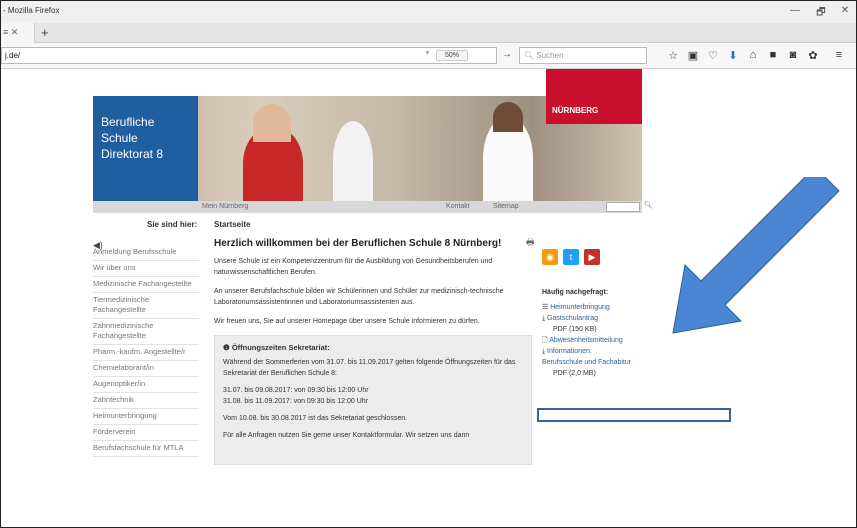 Image resolution: width=857 pixels, height=528 pixels. What do you see at coordinates (586, 340) in the screenshot?
I see `link-text: Abwesenheitsmitteilung` at bounding box center [586, 340].